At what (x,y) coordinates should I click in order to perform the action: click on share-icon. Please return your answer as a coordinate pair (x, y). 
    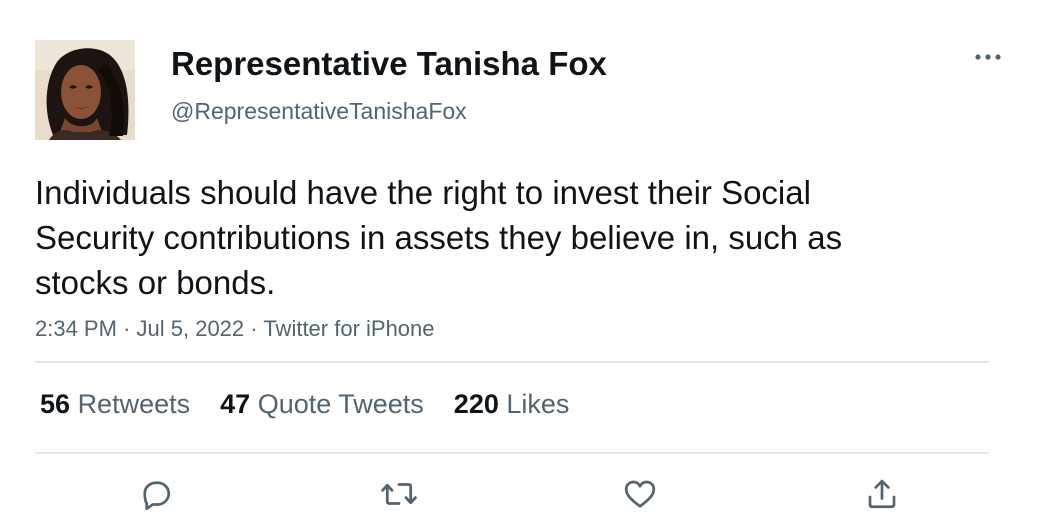
    Looking at the image, I should click on (882, 494).